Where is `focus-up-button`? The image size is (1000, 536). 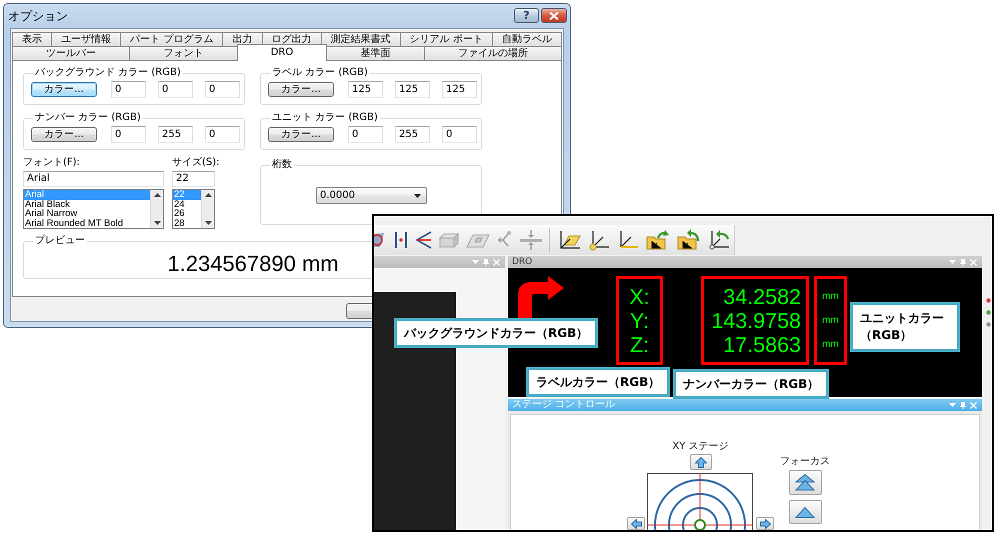 focus-up-button is located at coordinates (805, 512).